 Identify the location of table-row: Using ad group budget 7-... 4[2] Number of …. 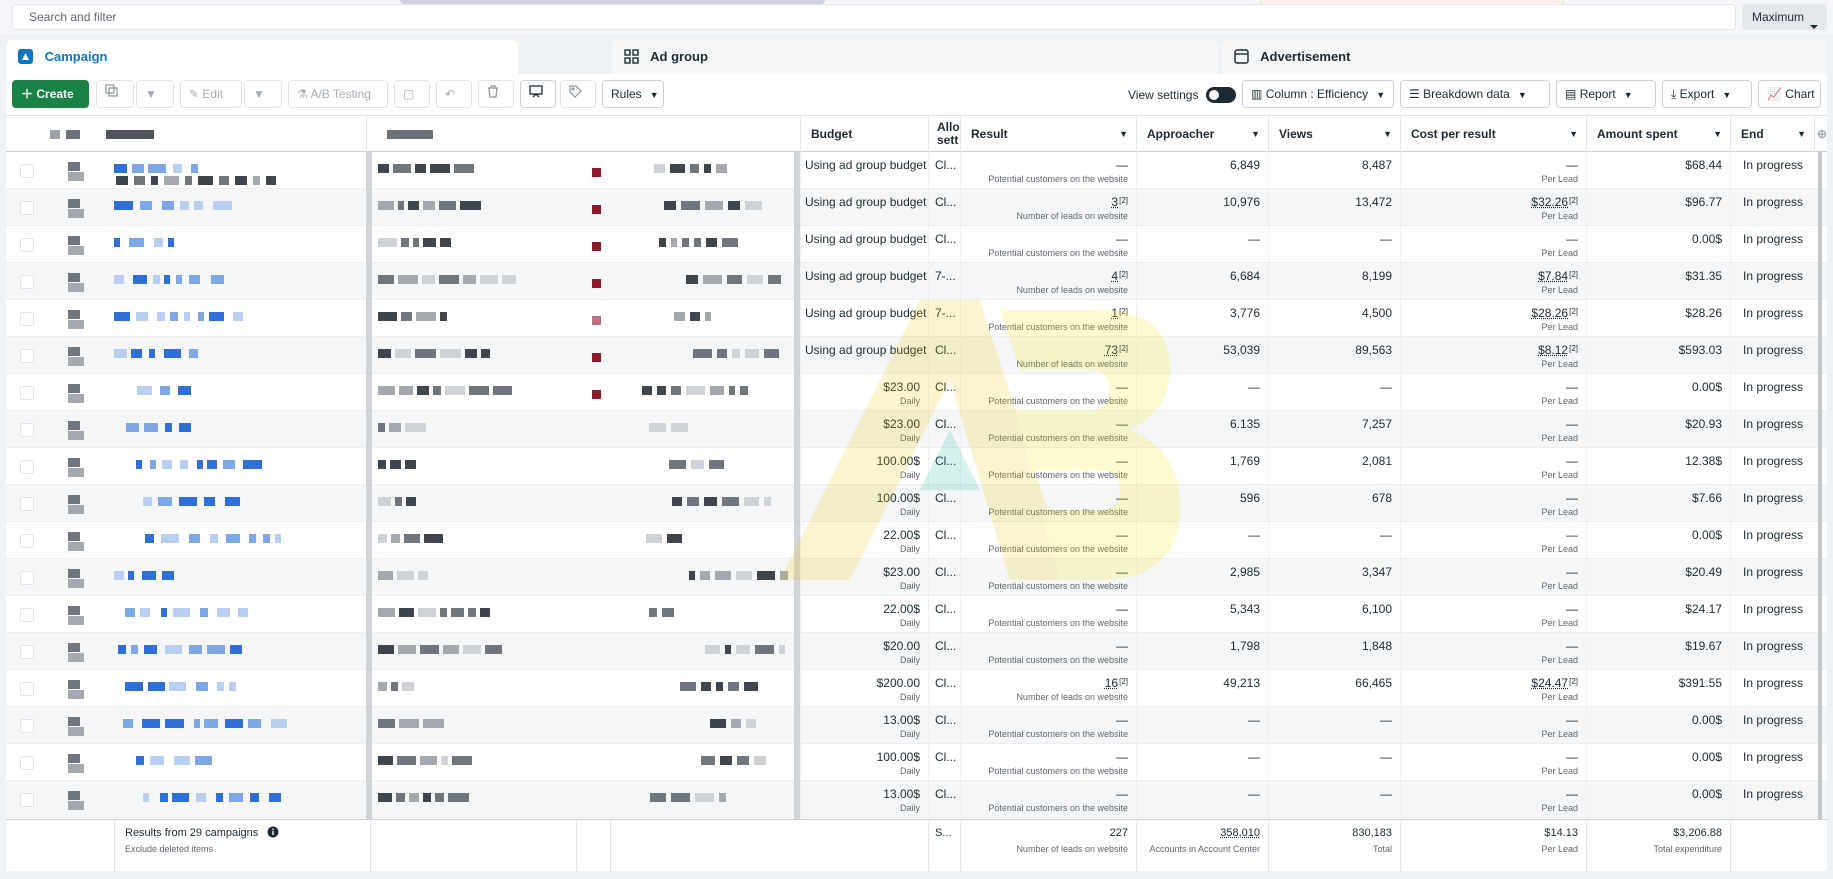
(916, 281).